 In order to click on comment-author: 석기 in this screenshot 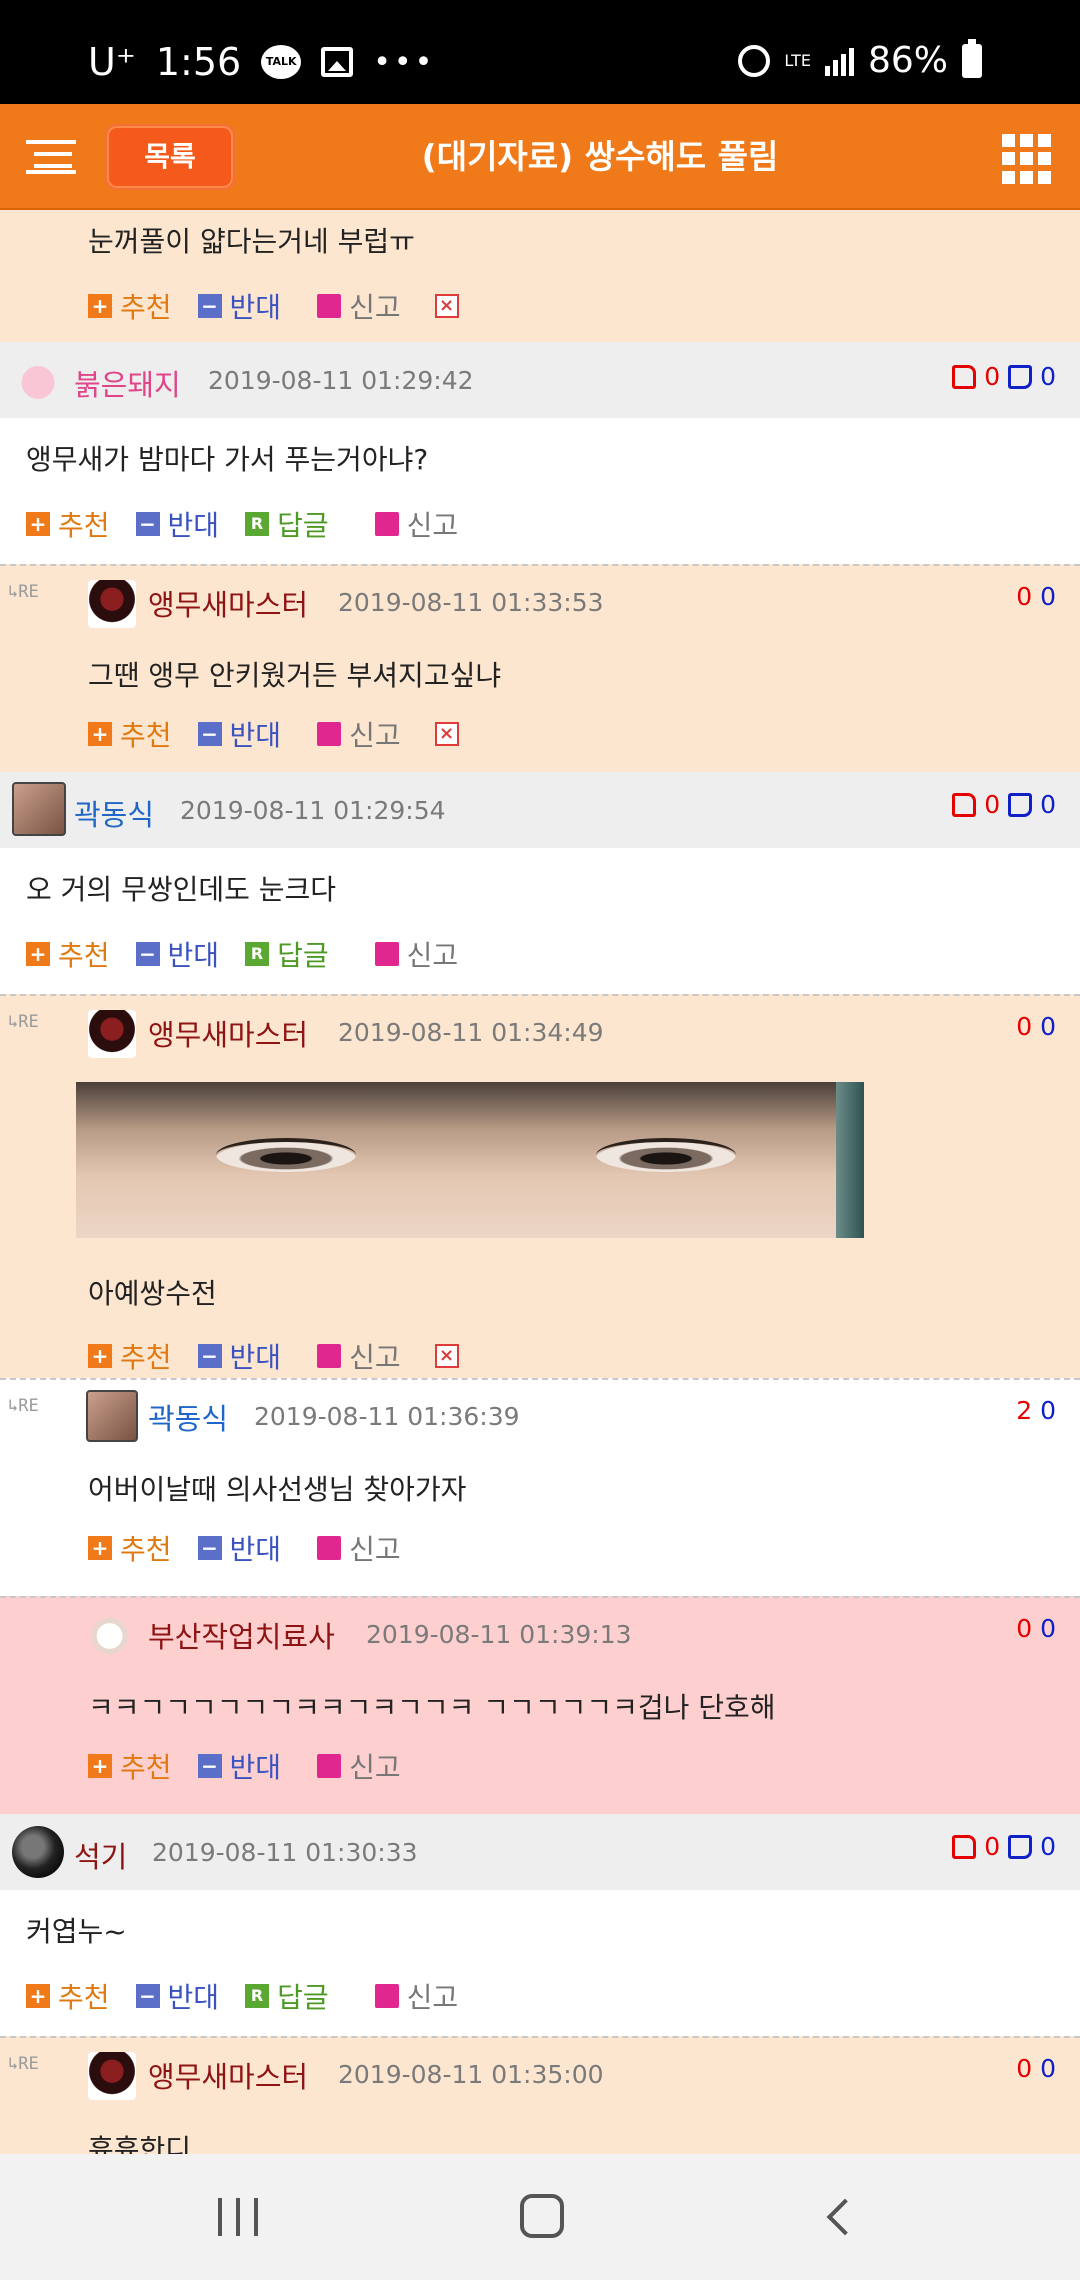, I will do `click(100, 1855)`.